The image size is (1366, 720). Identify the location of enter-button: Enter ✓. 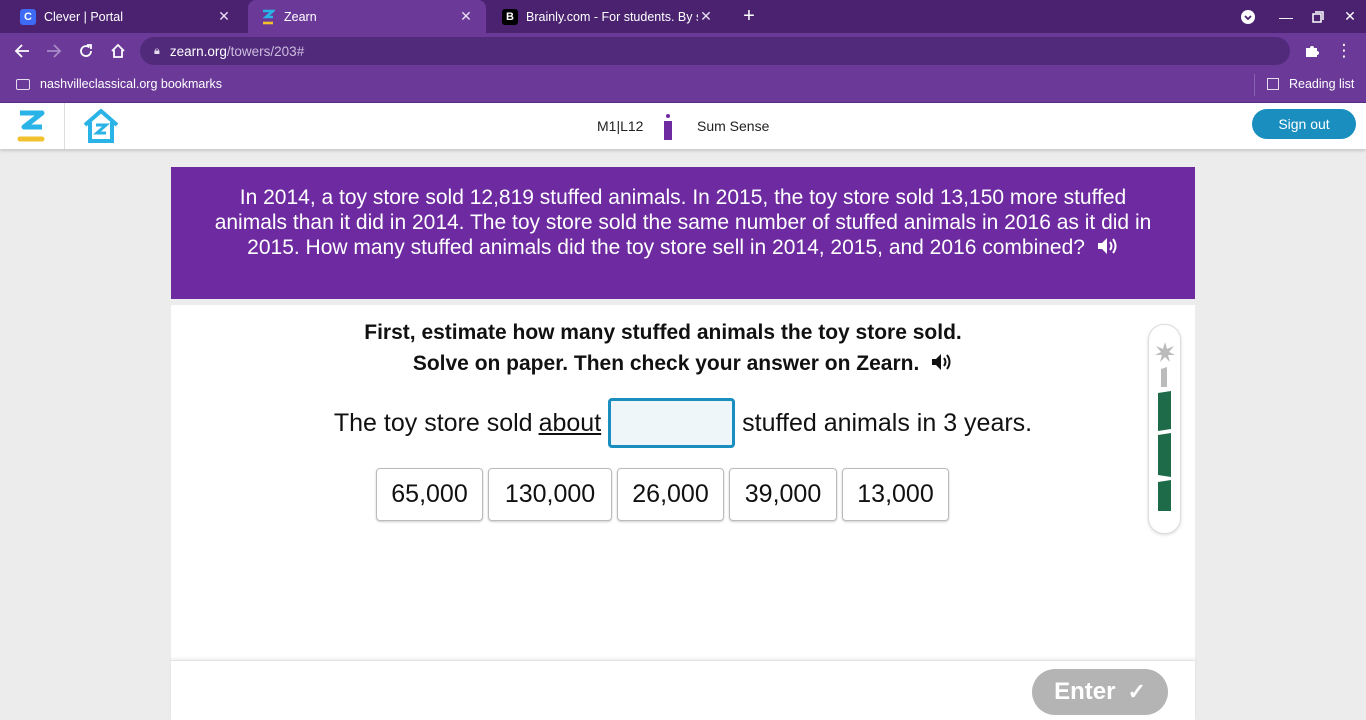
(1100, 692).